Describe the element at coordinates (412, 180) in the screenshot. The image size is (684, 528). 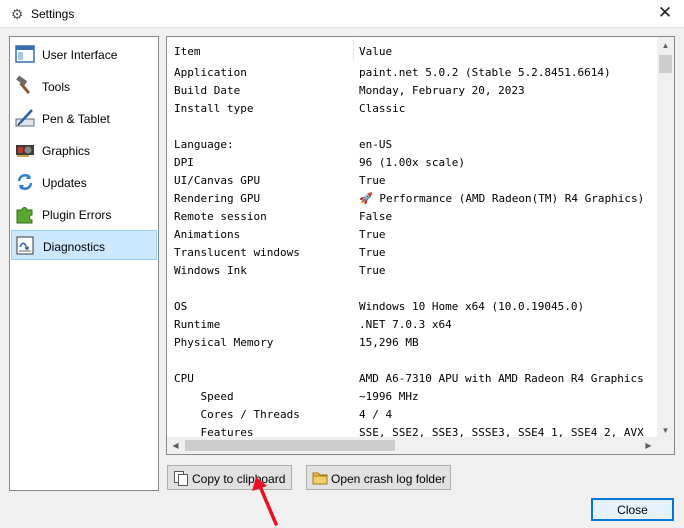
I see `list-item: UI/Canvas GPU True` at that location.